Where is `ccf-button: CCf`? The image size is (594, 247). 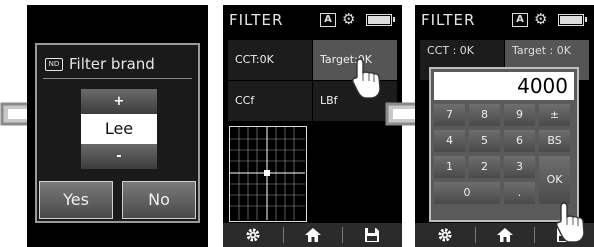
ccf-button: CCf is located at coordinates (270, 101).